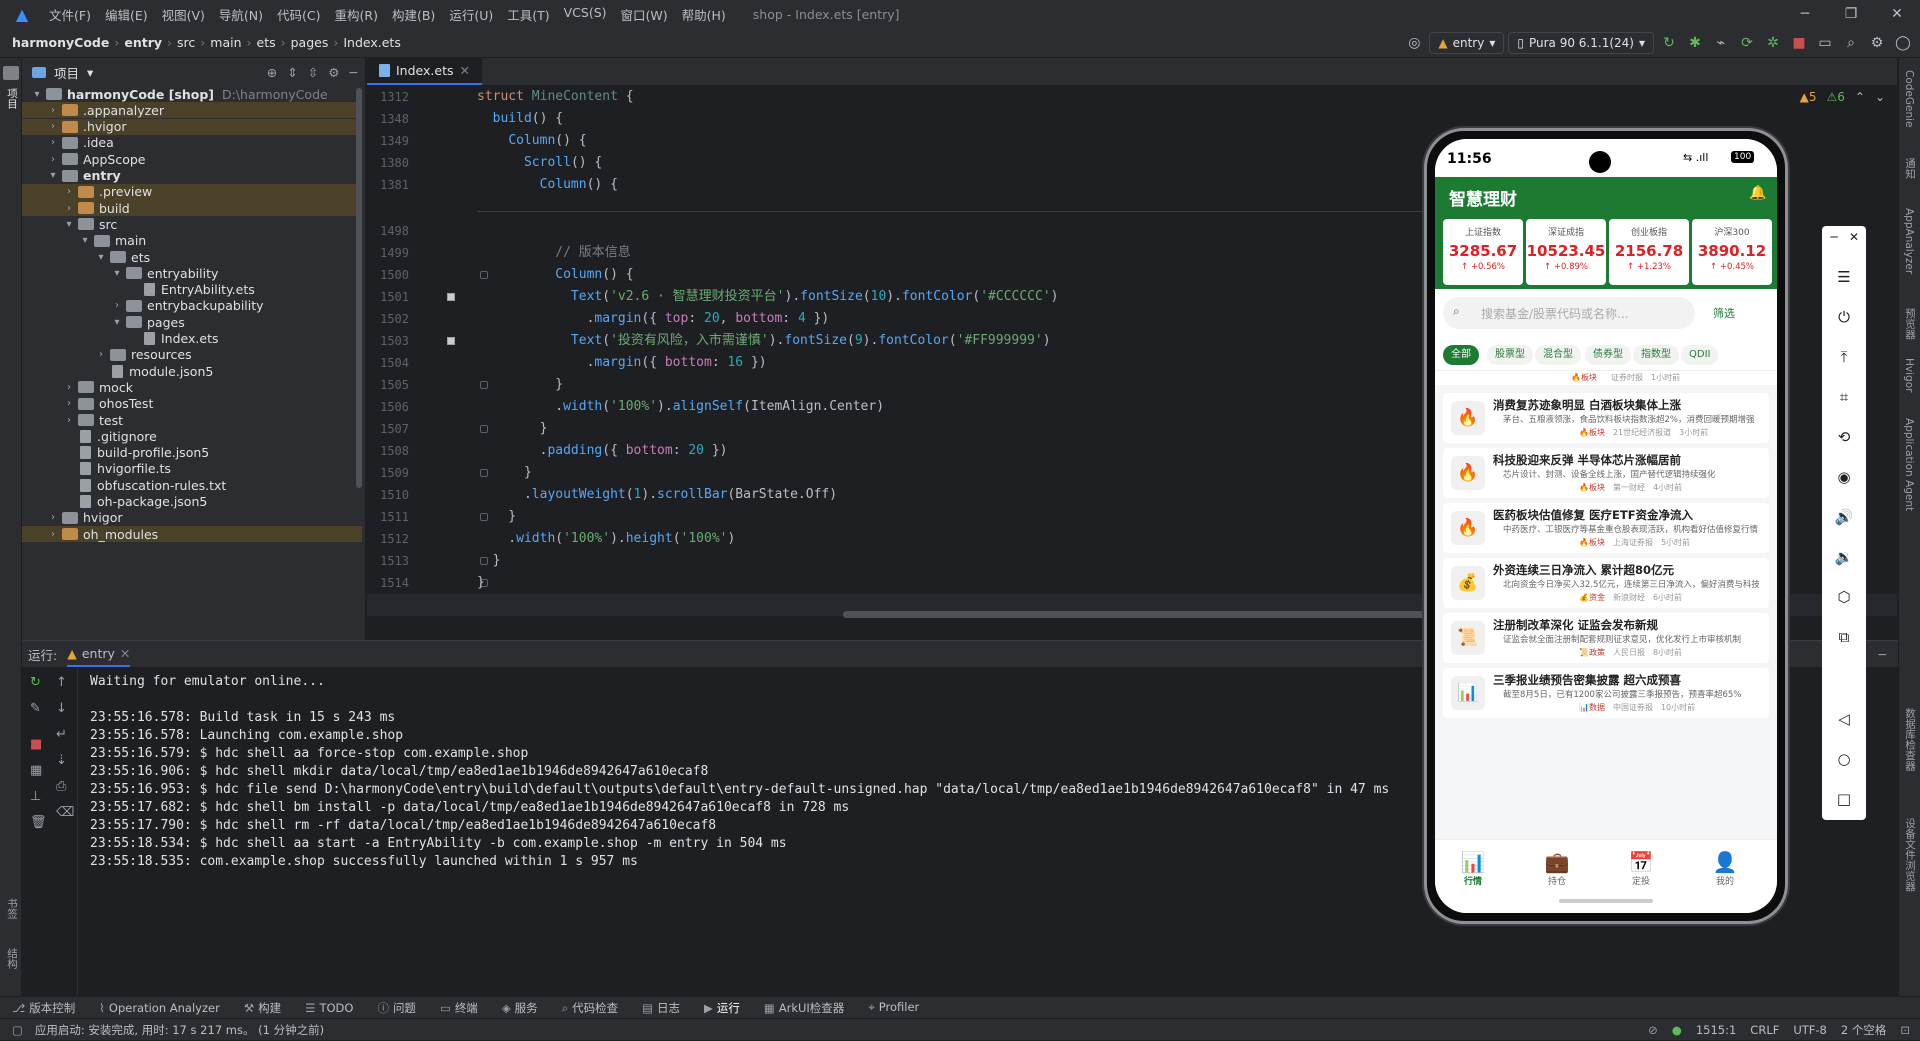 This screenshot has width=1920, height=1041. Describe the element at coordinates (1844, 759) in the screenshot. I see `home-icon: ○` at that location.